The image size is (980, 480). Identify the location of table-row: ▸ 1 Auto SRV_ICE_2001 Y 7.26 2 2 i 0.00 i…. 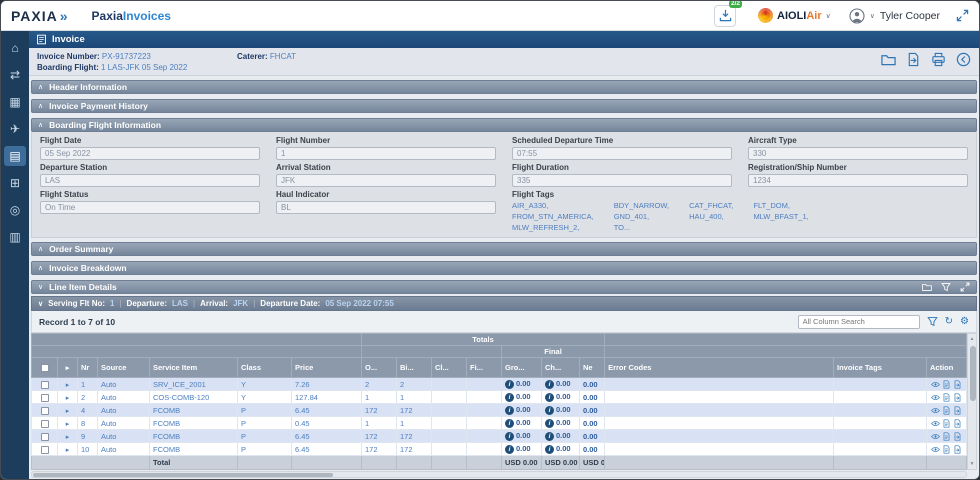
(499, 384).